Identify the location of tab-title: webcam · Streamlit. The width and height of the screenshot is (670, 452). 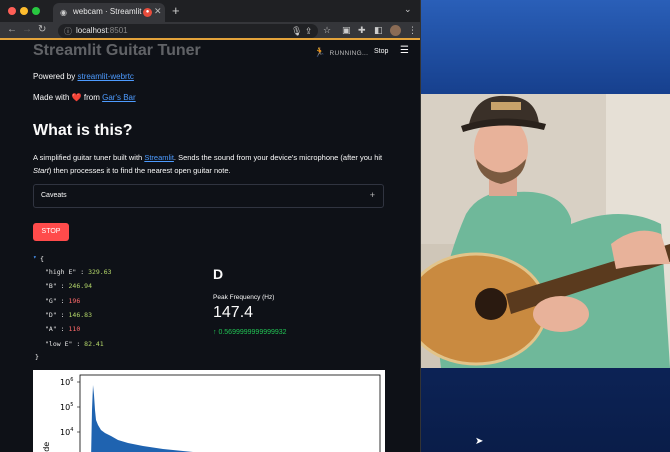
(107, 11).